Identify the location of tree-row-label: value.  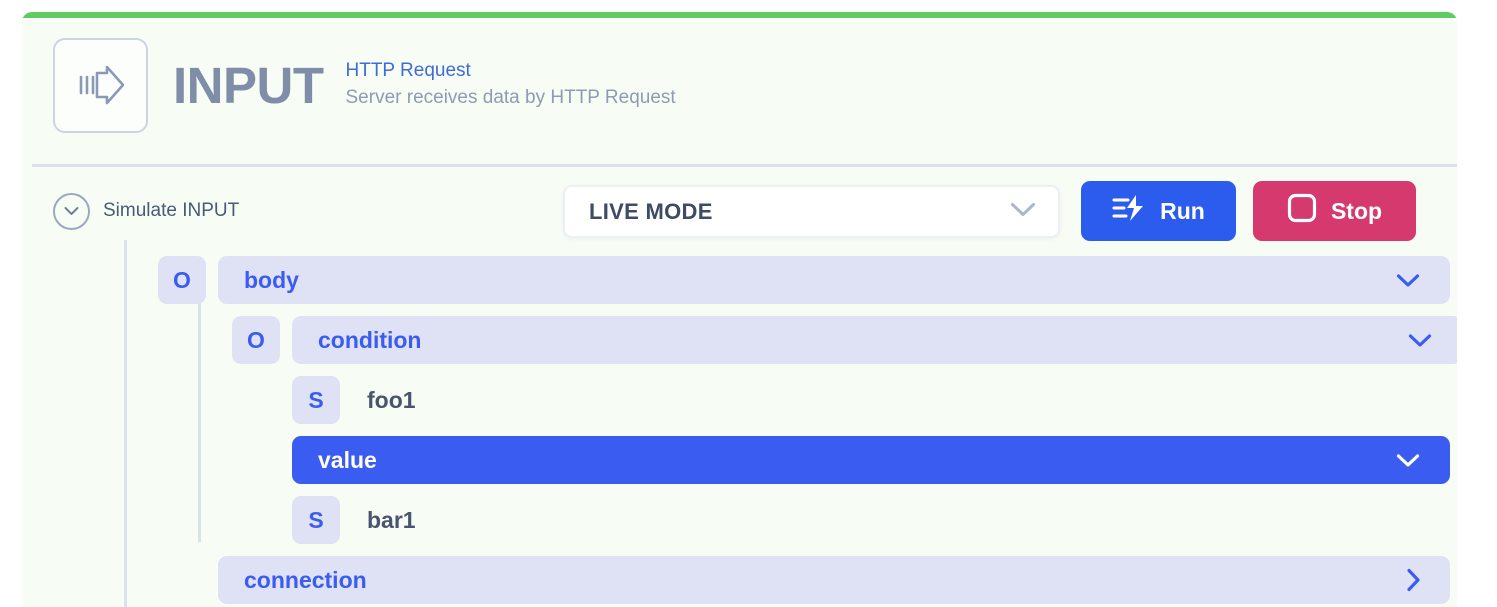
(347, 459).